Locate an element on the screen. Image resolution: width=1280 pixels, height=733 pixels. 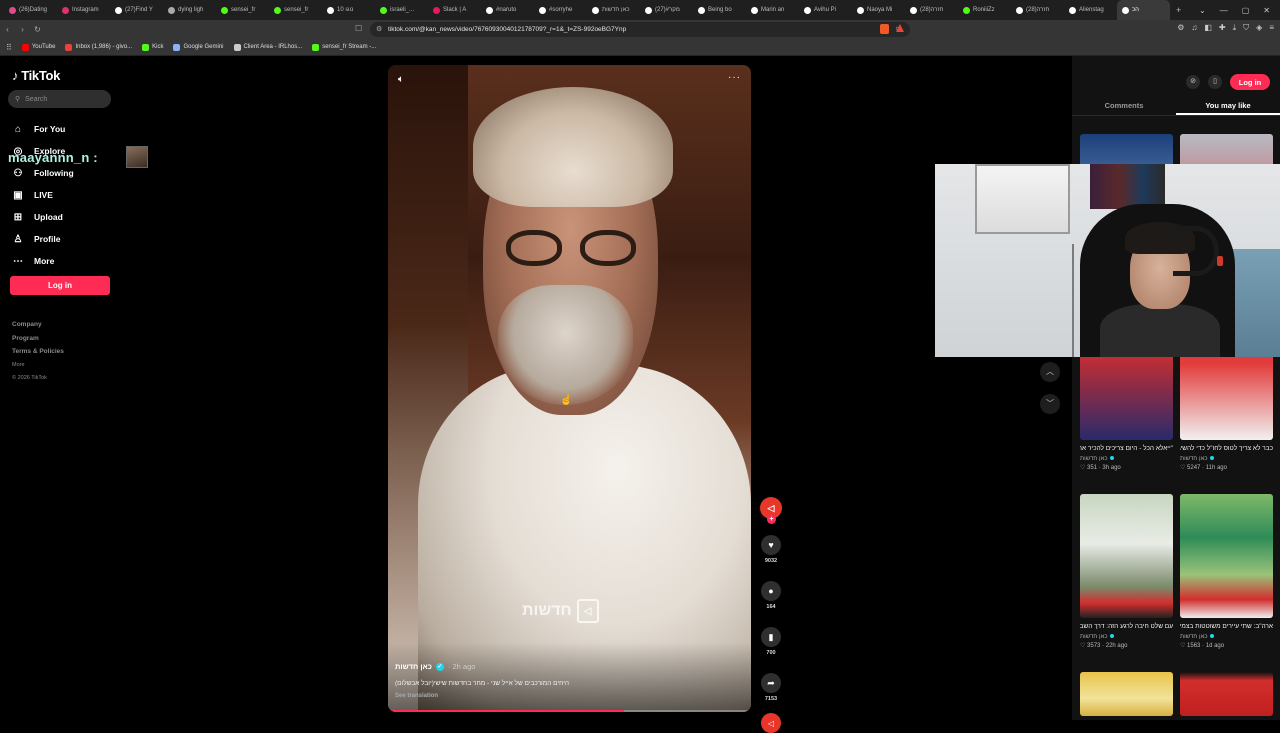
sidebar-item-for-you: ⌂ For You is located at coordinates (67, 129).